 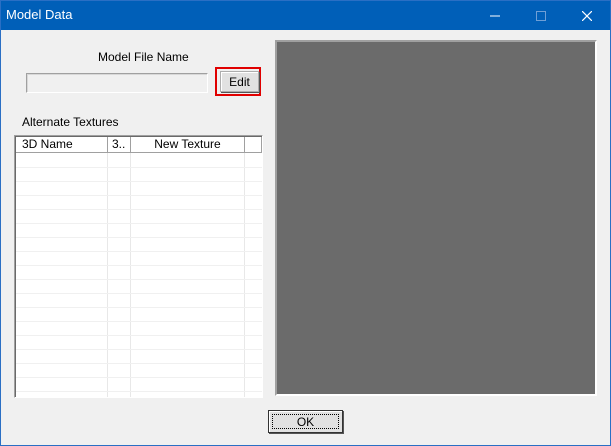 I want to click on edit-button: Edit, so click(x=239, y=81).